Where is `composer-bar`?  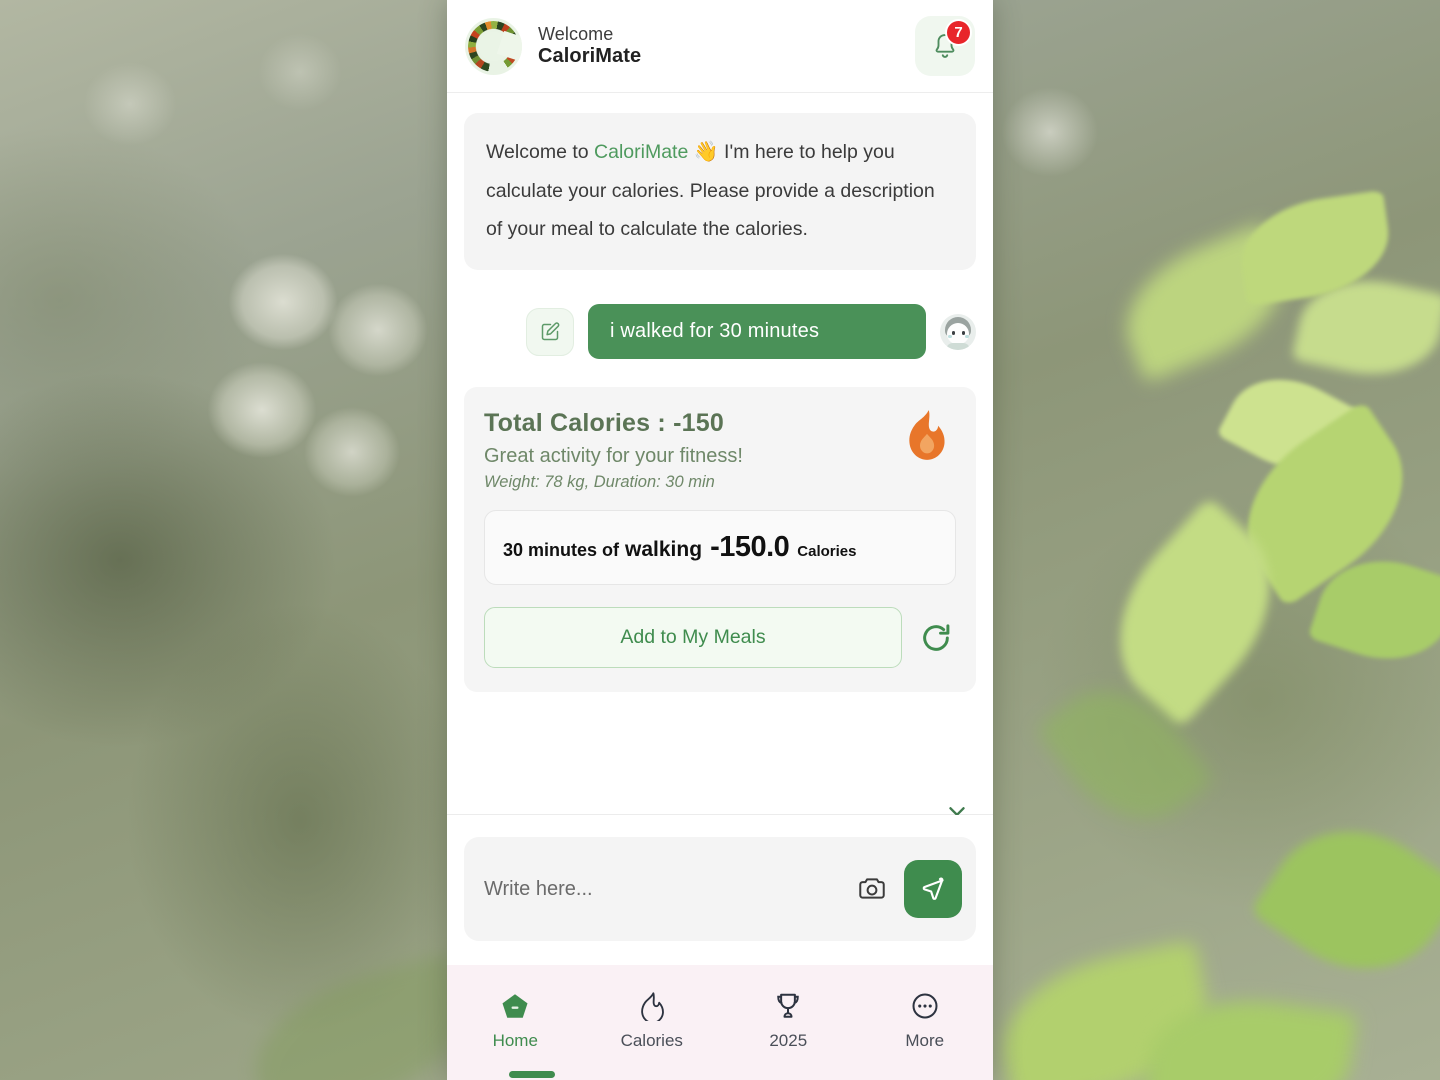 composer-bar is located at coordinates (720, 889).